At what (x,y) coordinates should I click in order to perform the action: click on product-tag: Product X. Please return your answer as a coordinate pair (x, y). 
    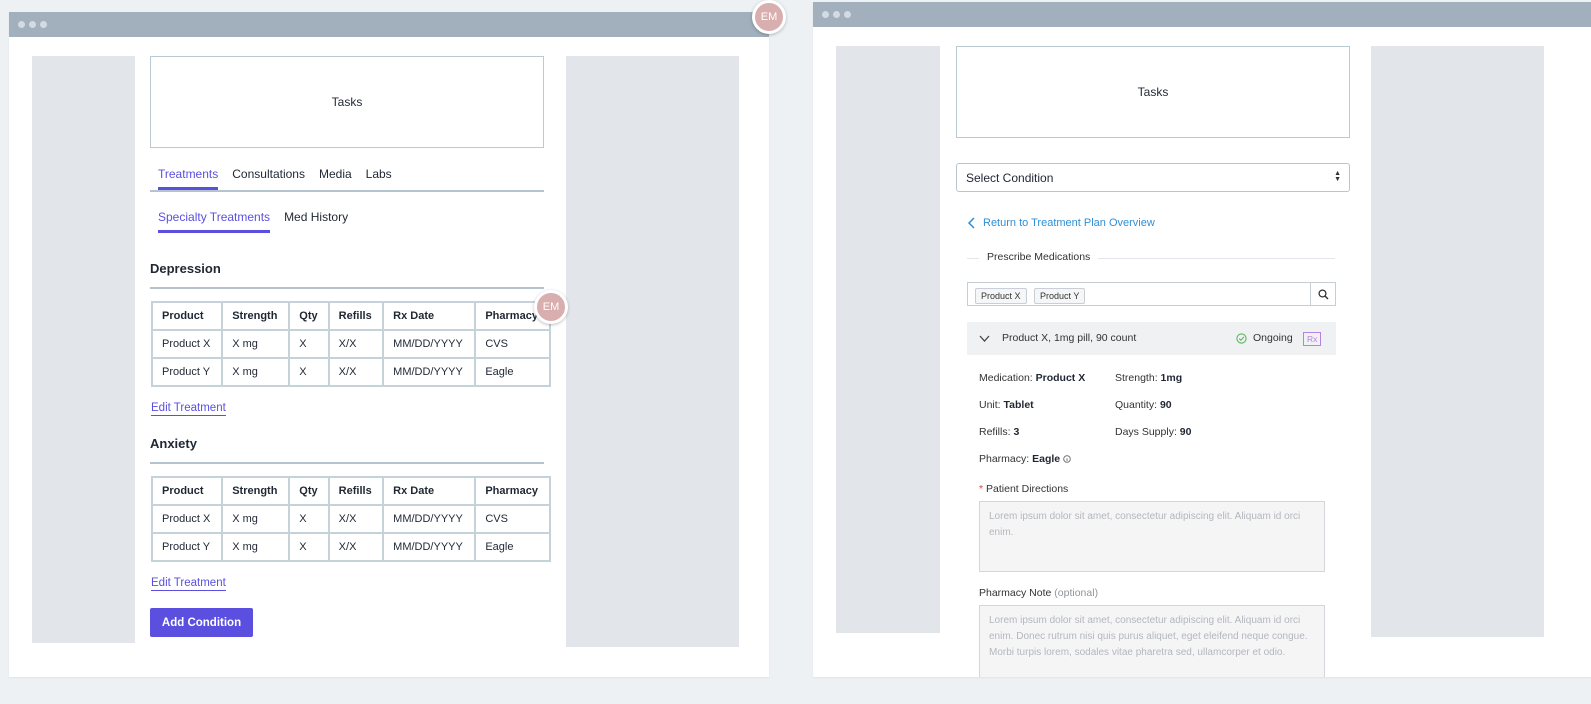
    Looking at the image, I should click on (1001, 296).